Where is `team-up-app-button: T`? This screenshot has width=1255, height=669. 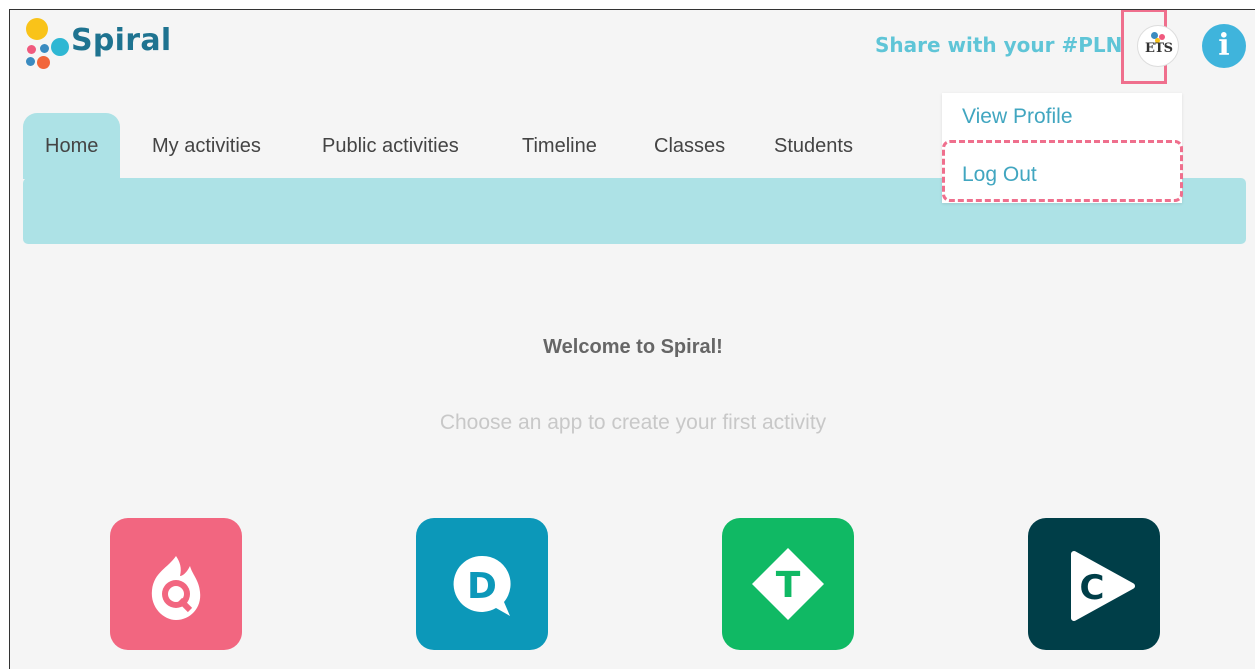 team-up-app-button: T is located at coordinates (788, 584).